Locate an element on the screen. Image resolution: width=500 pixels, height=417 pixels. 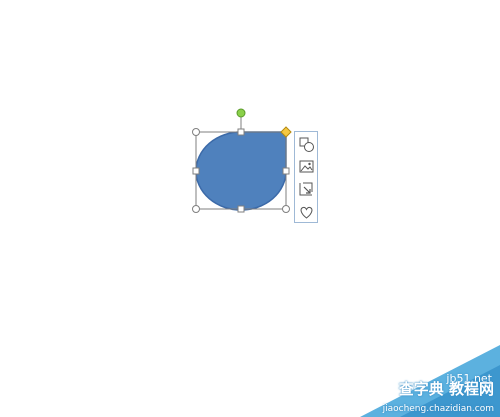
layout-options-toolbar is located at coordinates (306, 177).